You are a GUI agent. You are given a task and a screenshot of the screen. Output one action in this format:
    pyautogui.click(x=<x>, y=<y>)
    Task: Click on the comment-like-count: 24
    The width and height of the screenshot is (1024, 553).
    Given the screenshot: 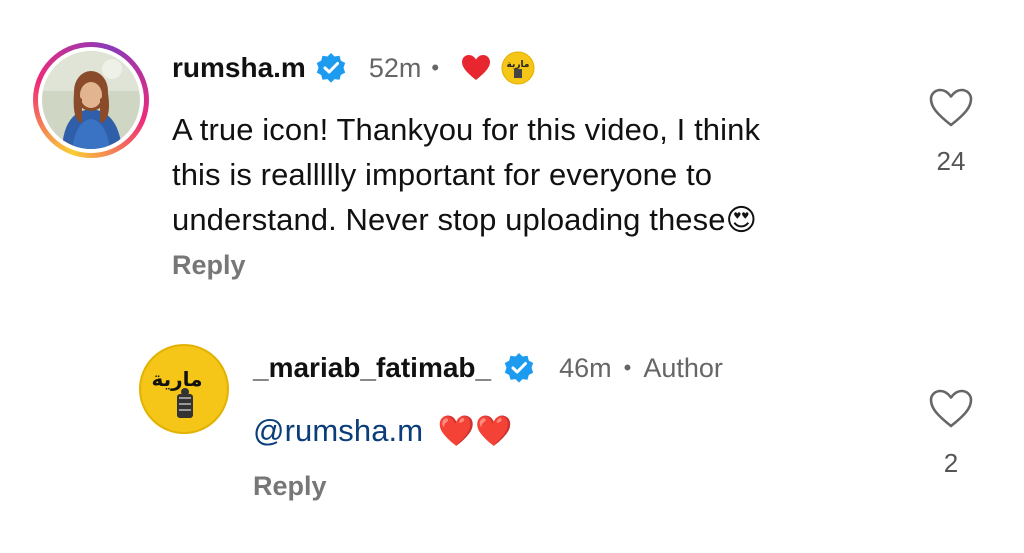 What is the action you would take?
    pyautogui.click(x=951, y=161)
    